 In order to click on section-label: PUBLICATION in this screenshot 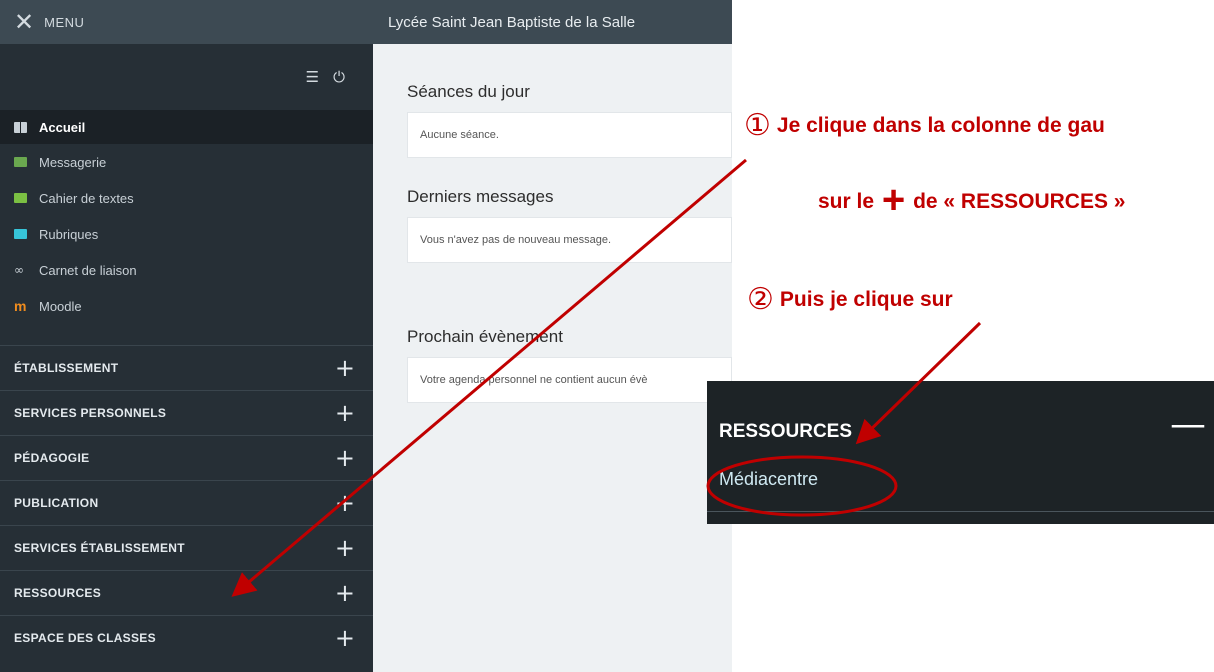, I will do `click(56, 503)`.